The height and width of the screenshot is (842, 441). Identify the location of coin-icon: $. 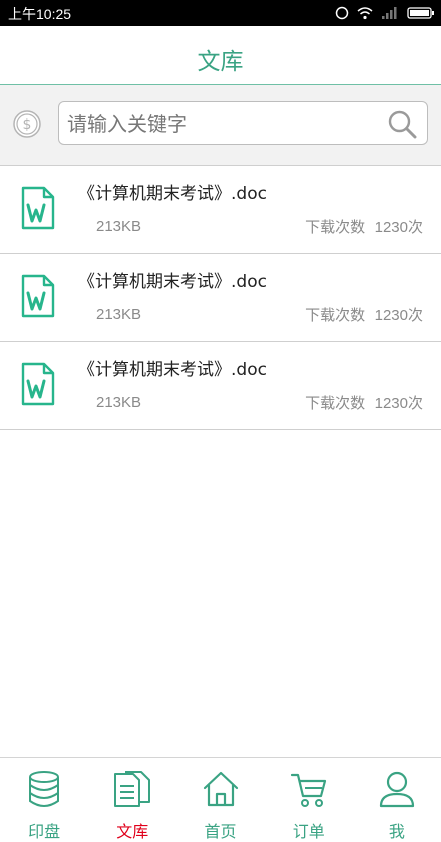
(27, 124).